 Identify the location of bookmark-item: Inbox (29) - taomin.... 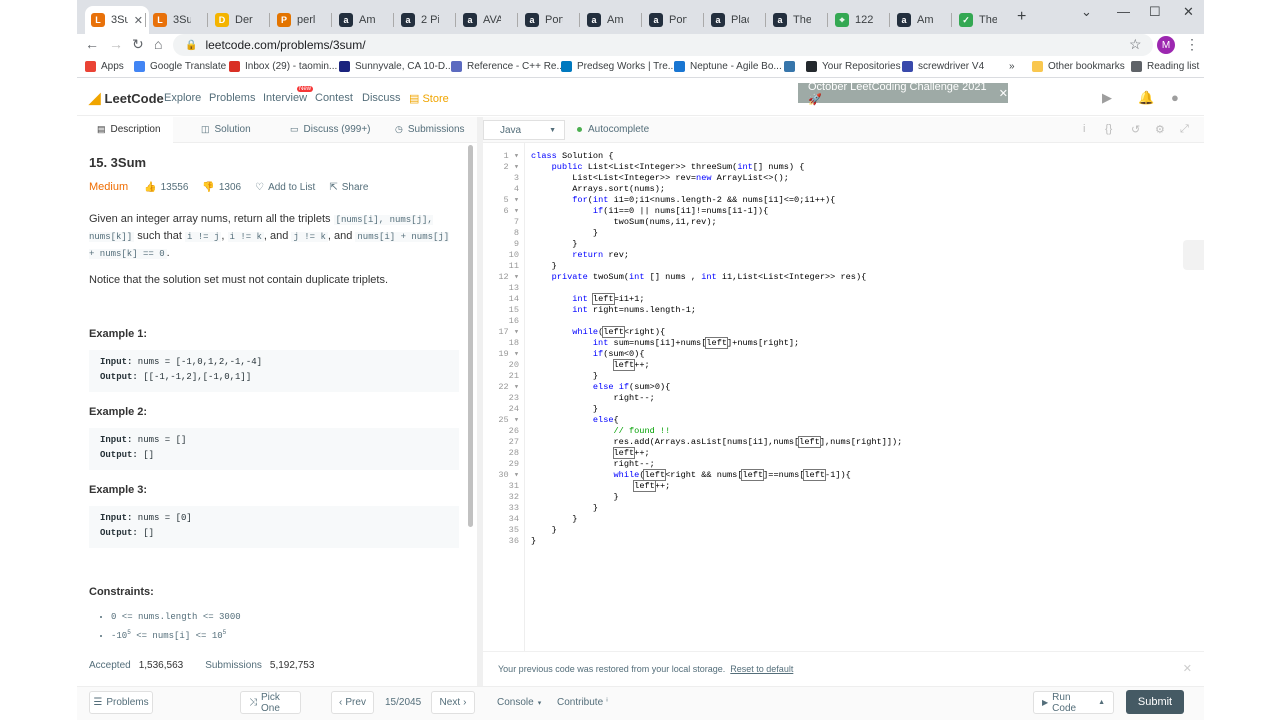
(283, 66).